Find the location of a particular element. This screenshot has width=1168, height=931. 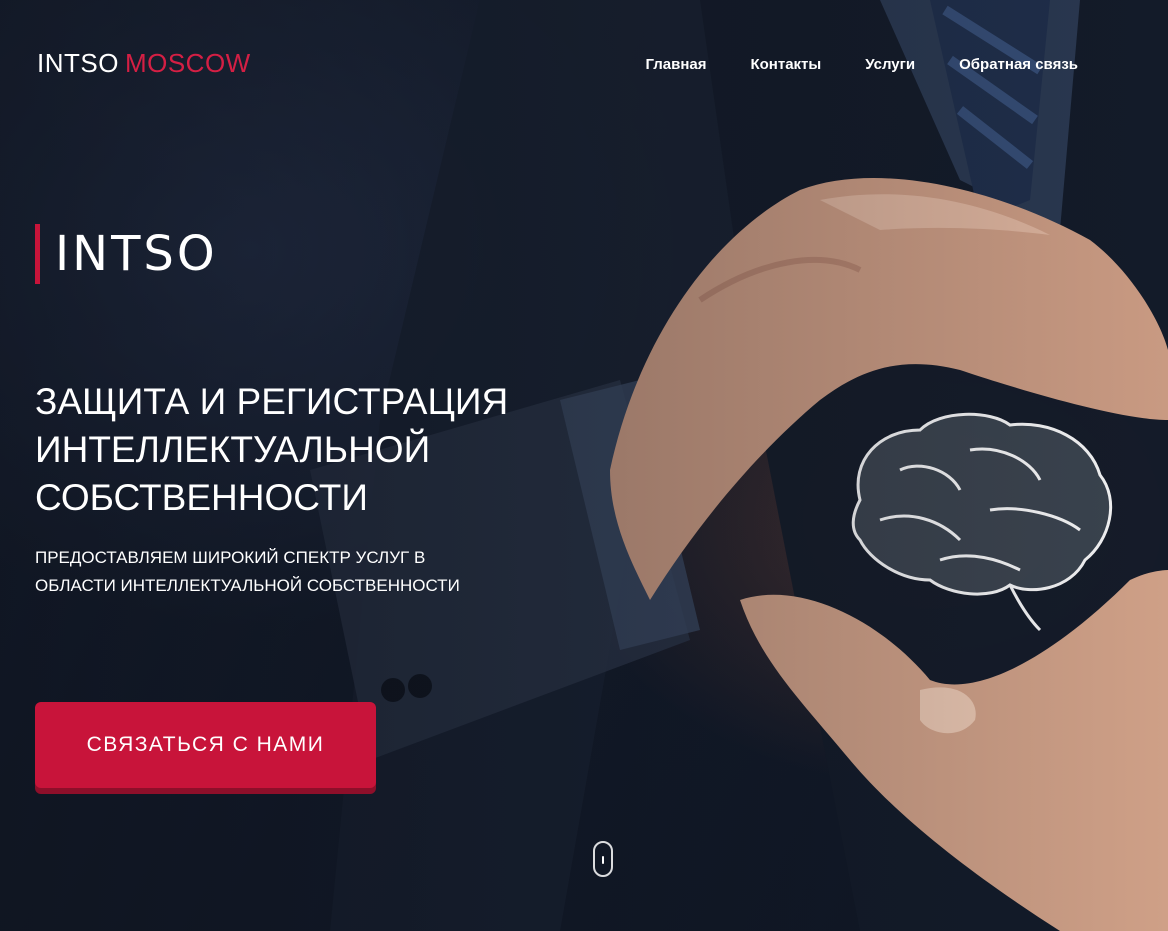

brand-accent-bar is located at coordinates (37, 254).